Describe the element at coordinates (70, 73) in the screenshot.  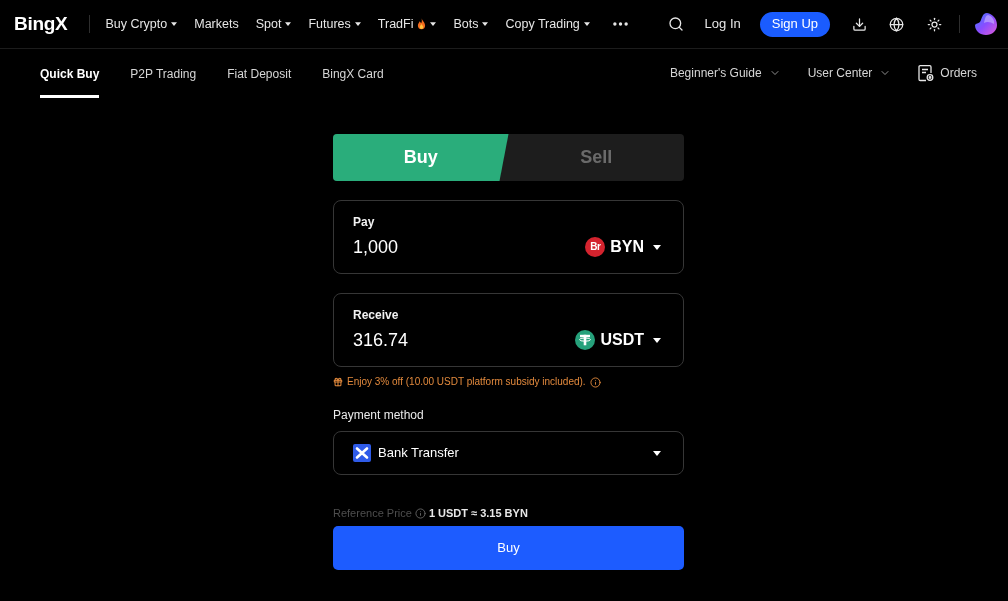
I see `sub-nav-tab: Quick Buy` at that location.